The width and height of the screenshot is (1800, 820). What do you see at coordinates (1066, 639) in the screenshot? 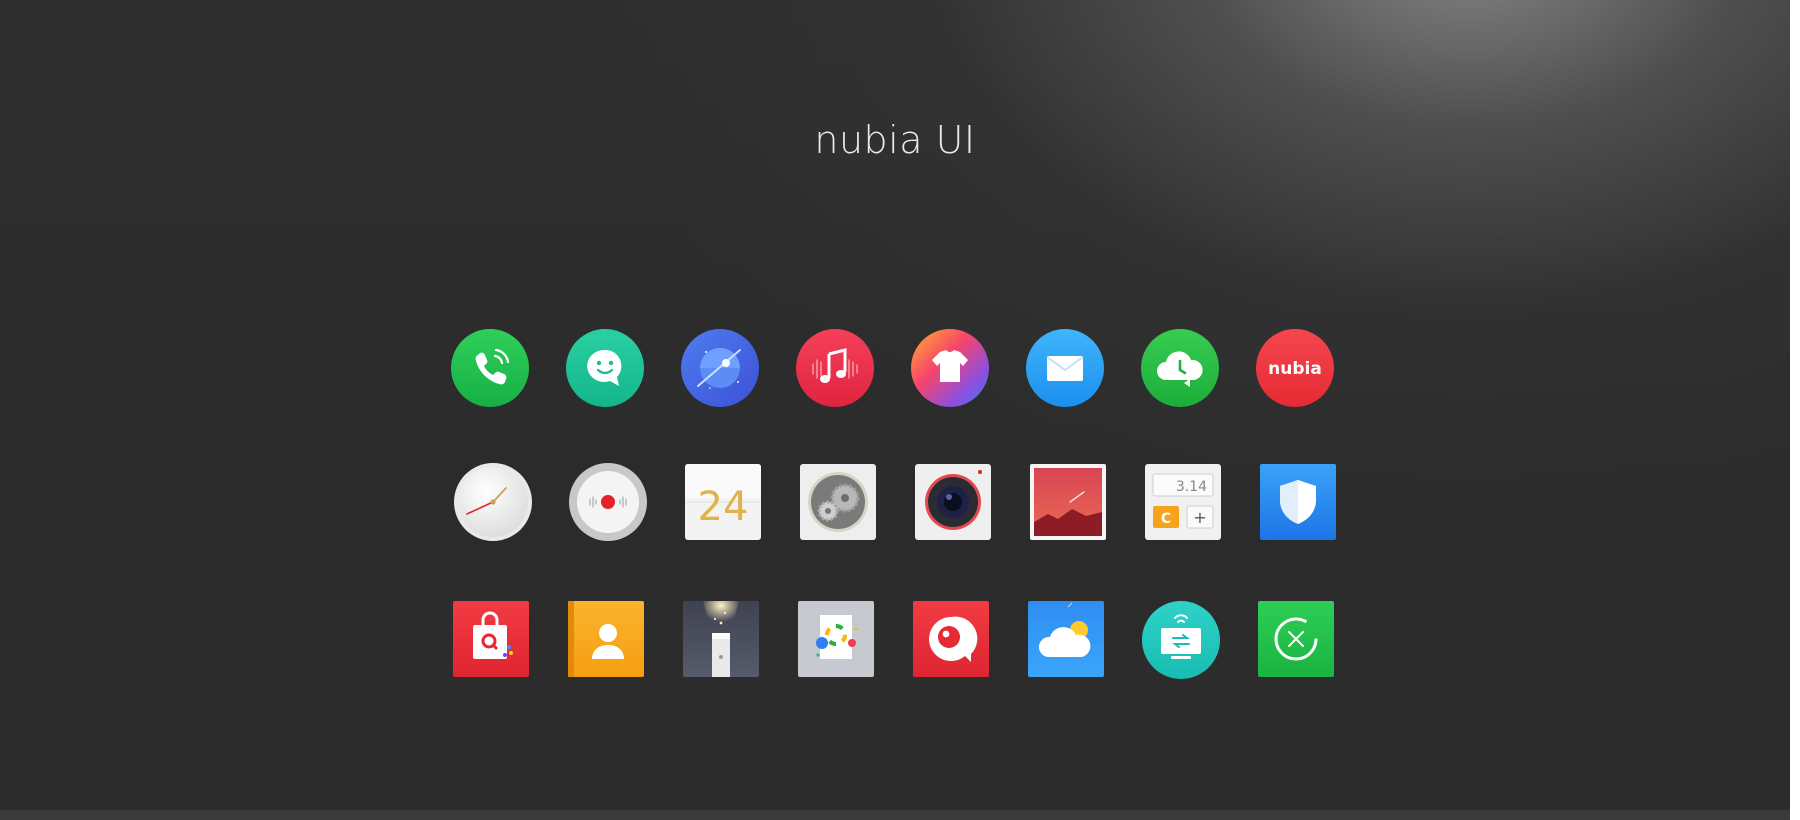
I see `weather-icon` at bounding box center [1066, 639].